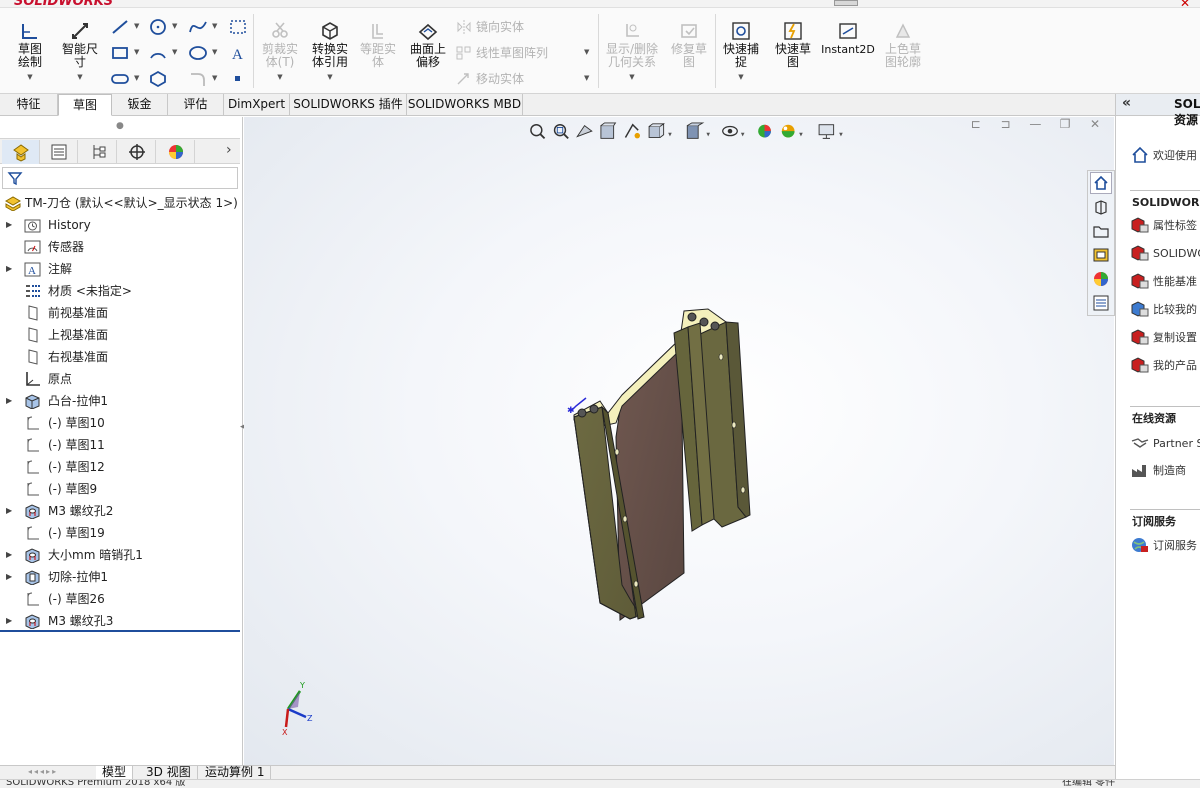 This screenshot has height=788, width=1200. What do you see at coordinates (120, 511) in the screenshot?
I see `tree-item: ▶ M3 螺纹孔2` at bounding box center [120, 511].